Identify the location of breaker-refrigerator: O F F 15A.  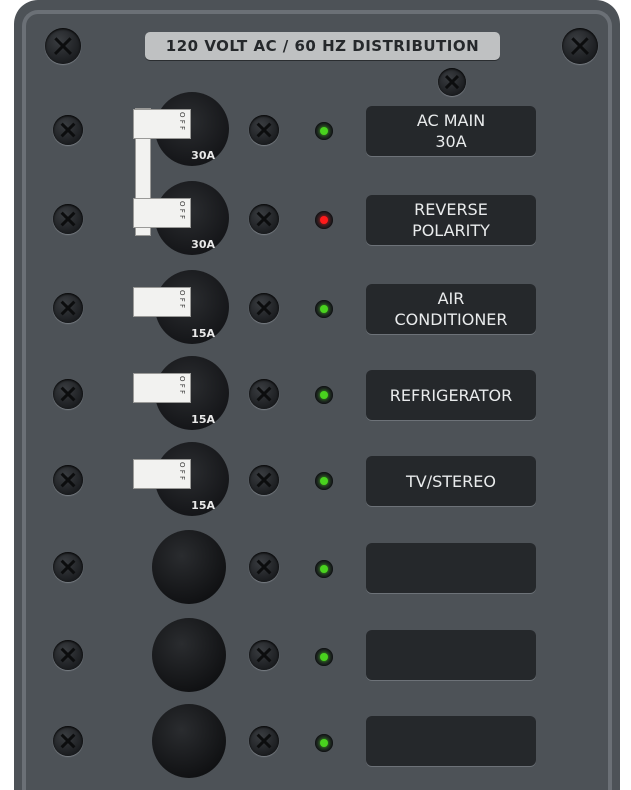
(181, 393).